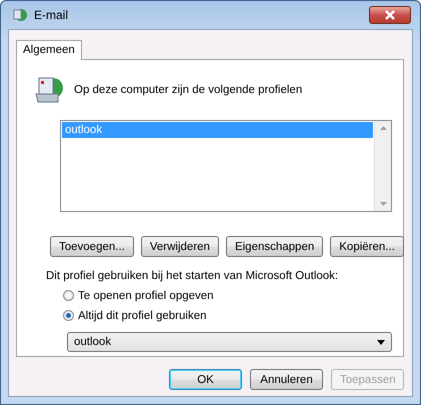  I want to click on intro-text: Op deze computer zijn de volgende profielen, so click(188, 90).